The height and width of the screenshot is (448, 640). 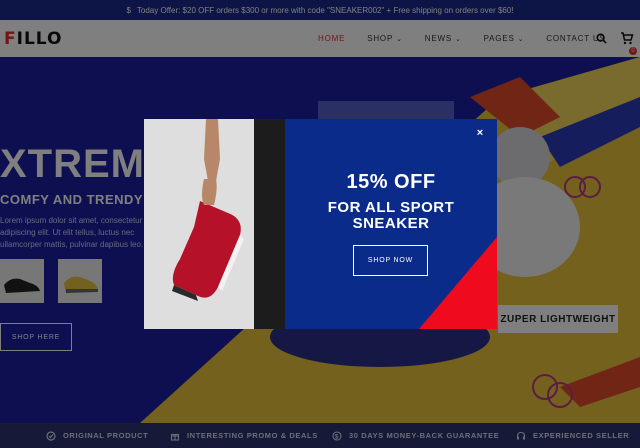 What do you see at coordinates (391, 182) in the screenshot?
I see `modal-headline: 15% OFF` at bounding box center [391, 182].